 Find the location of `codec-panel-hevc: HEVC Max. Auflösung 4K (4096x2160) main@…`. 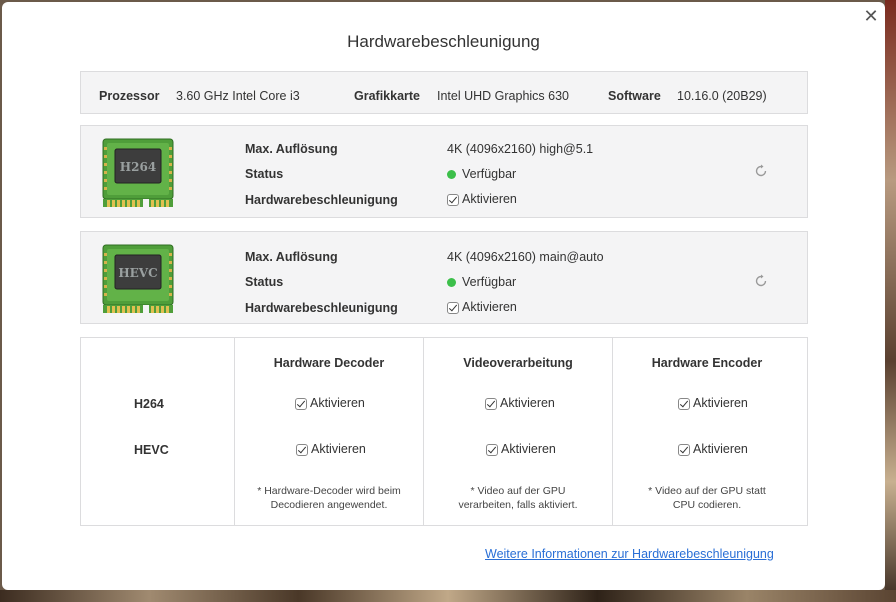

codec-panel-hevc: HEVC Max. Auflösung 4K (4096x2160) main@… is located at coordinates (444, 277).